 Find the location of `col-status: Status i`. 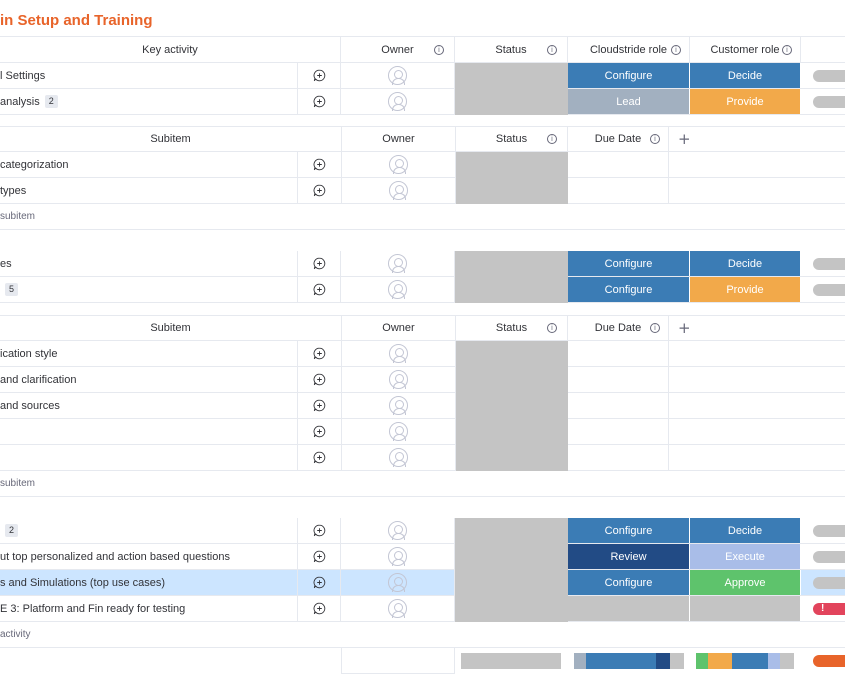

col-status: Status i is located at coordinates (511, 49).